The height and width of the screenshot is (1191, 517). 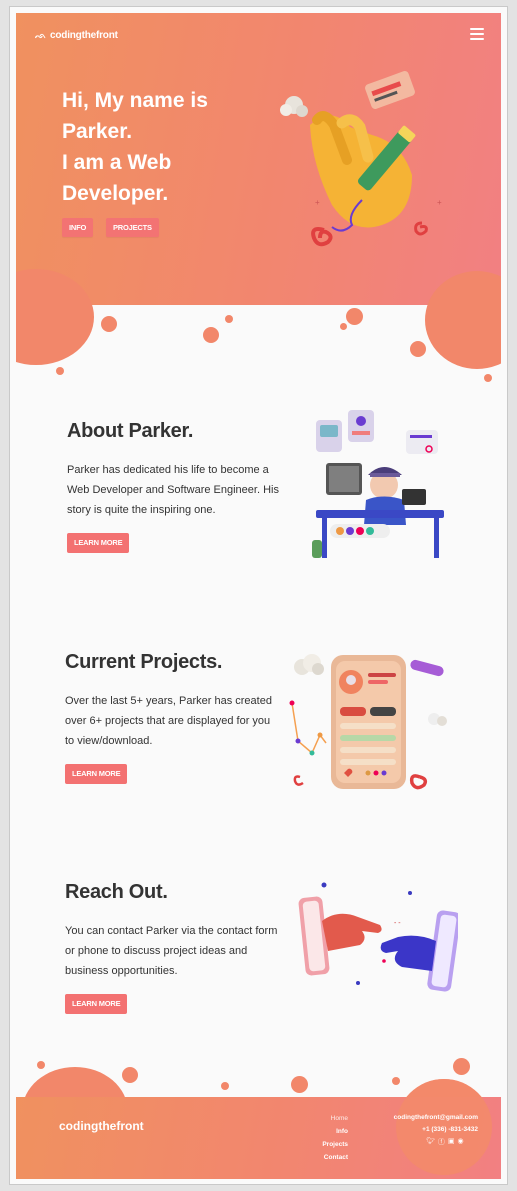 I want to click on facebook-icon: ⓕ, so click(x=441, y=1142).